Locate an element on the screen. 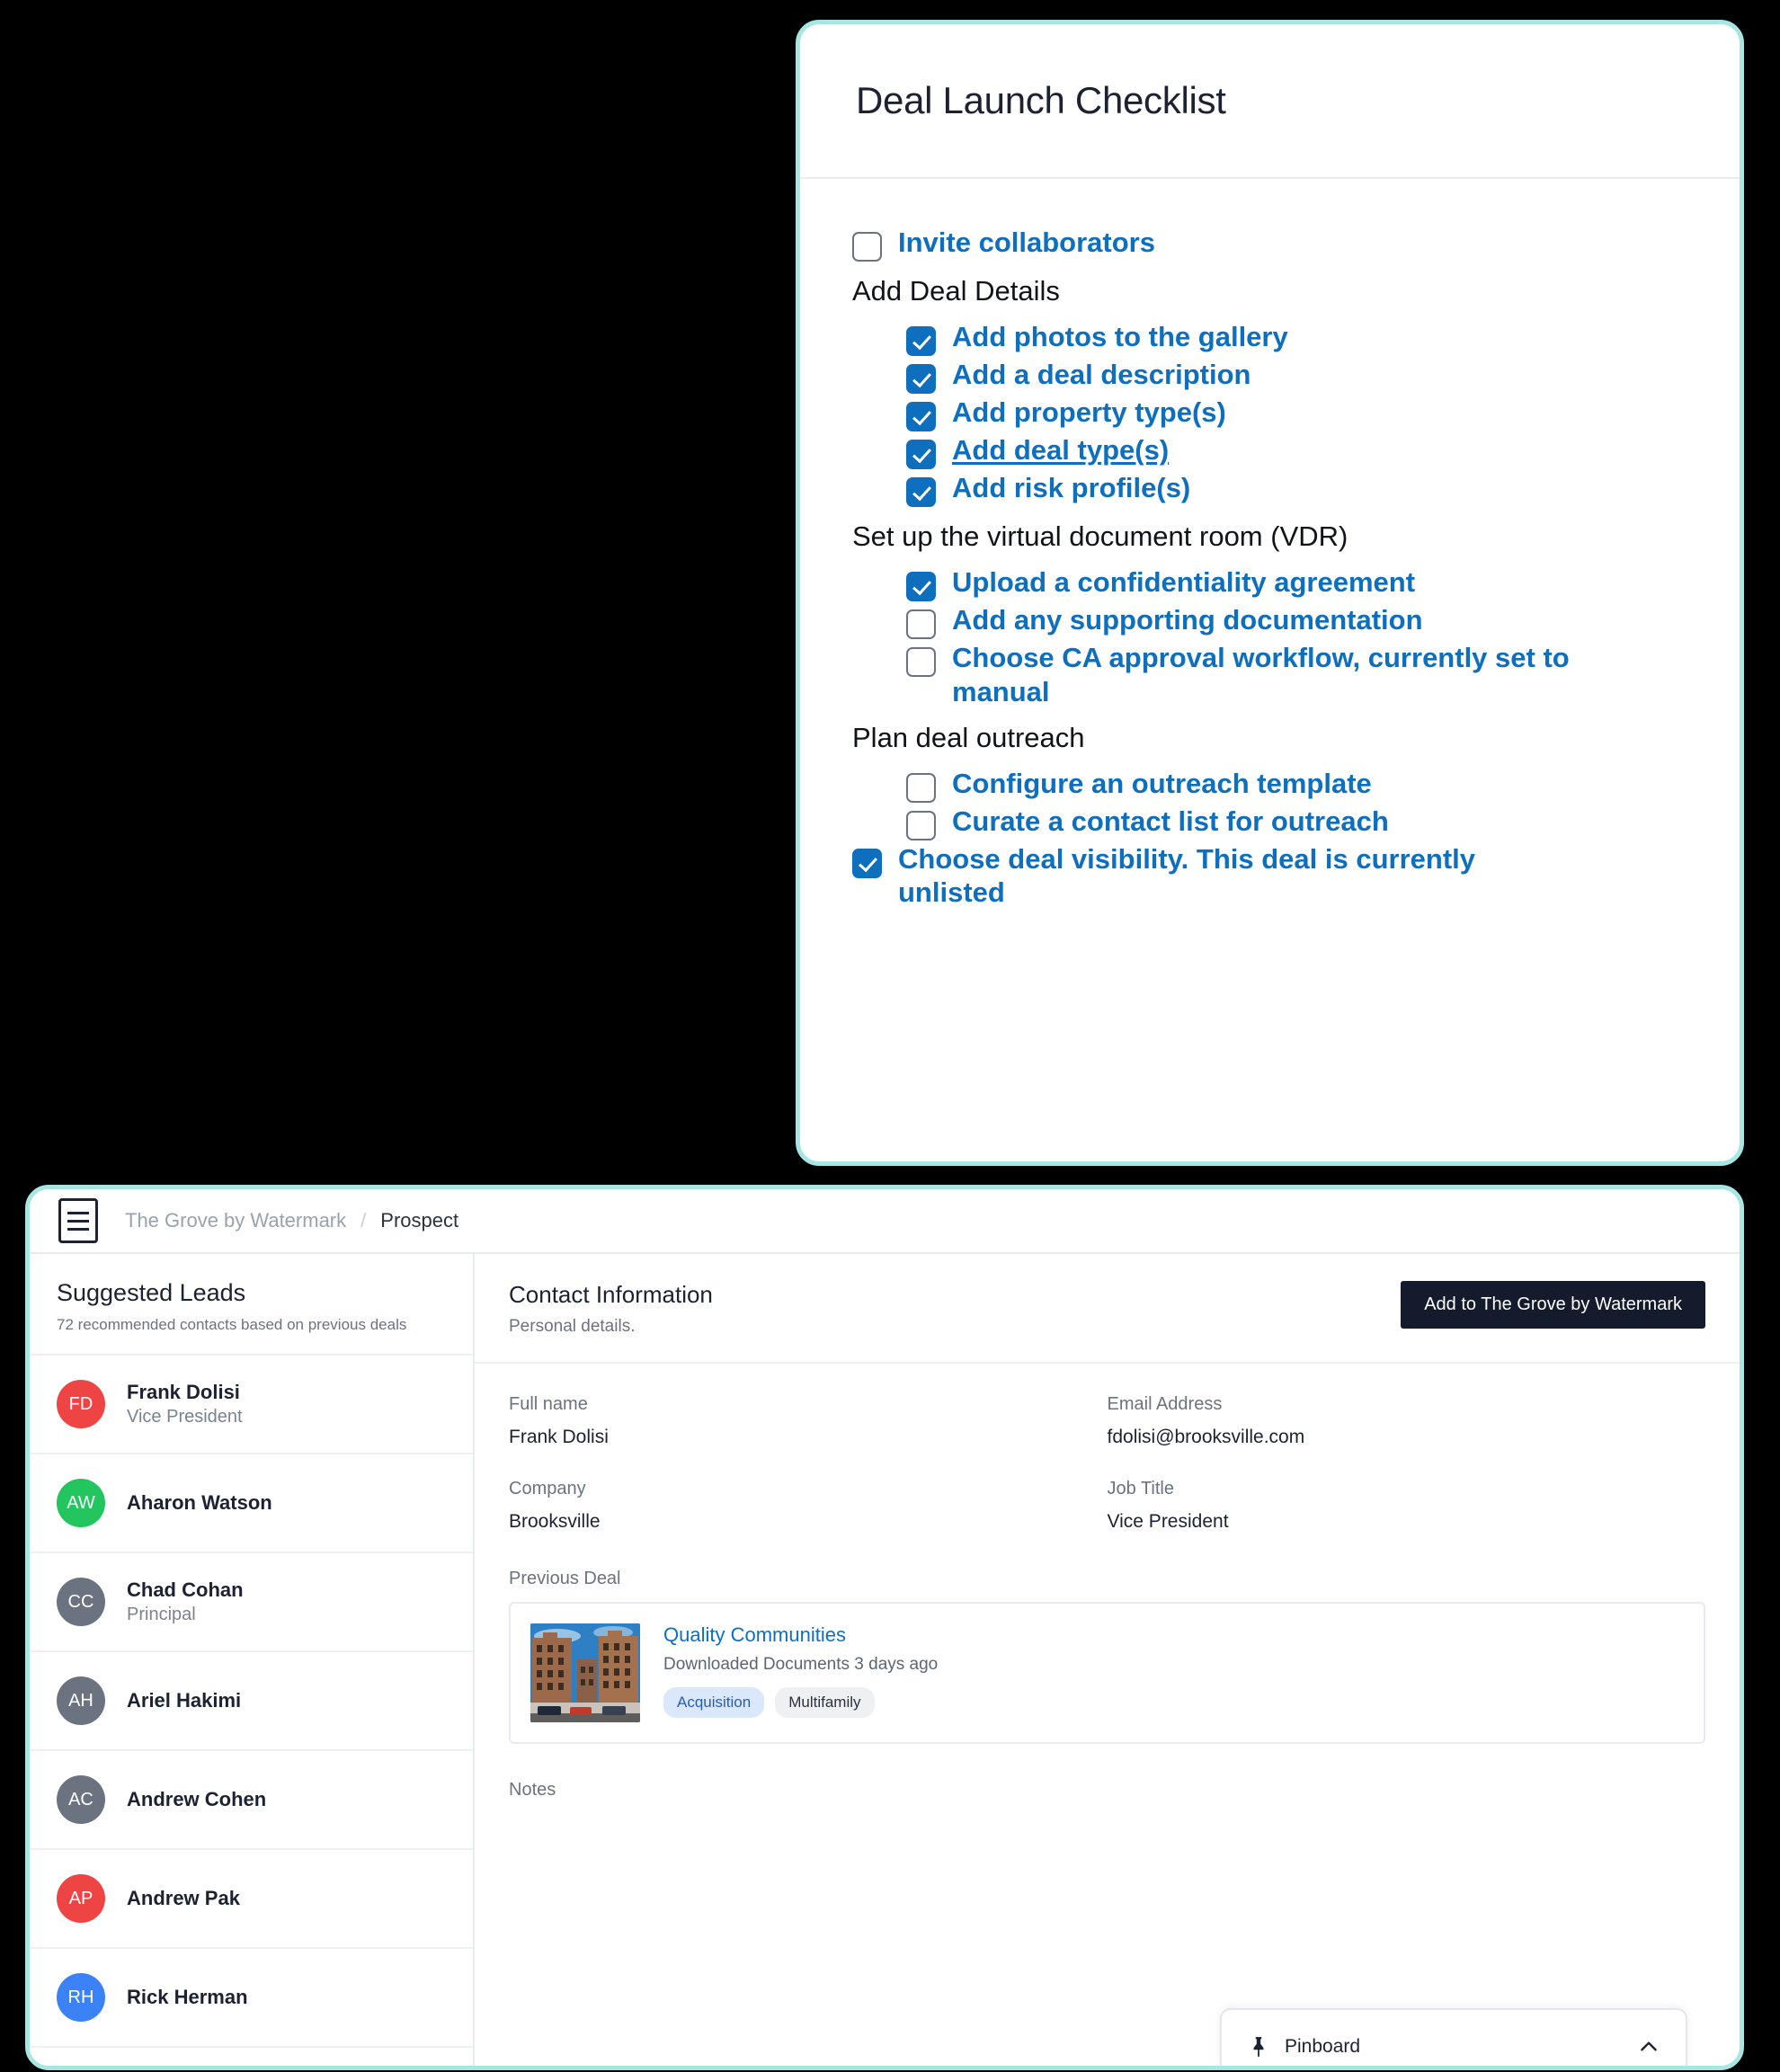 This screenshot has width=1780, height=2072. checklist-item-label: Add deal type(s) is located at coordinates (1060, 450).